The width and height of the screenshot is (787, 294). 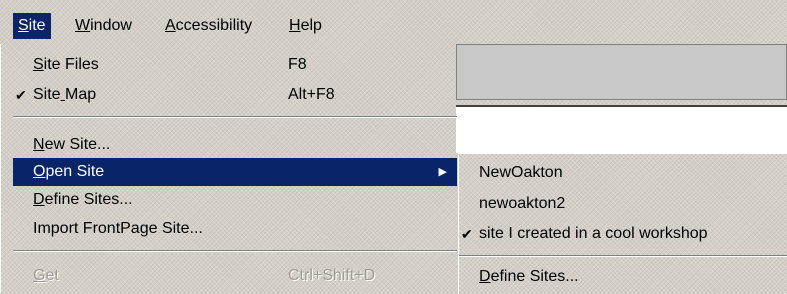 What do you see at coordinates (521, 172) in the screenshot?
I see `submenu-site-label: NewOakton` at bounding box center [521, 172].